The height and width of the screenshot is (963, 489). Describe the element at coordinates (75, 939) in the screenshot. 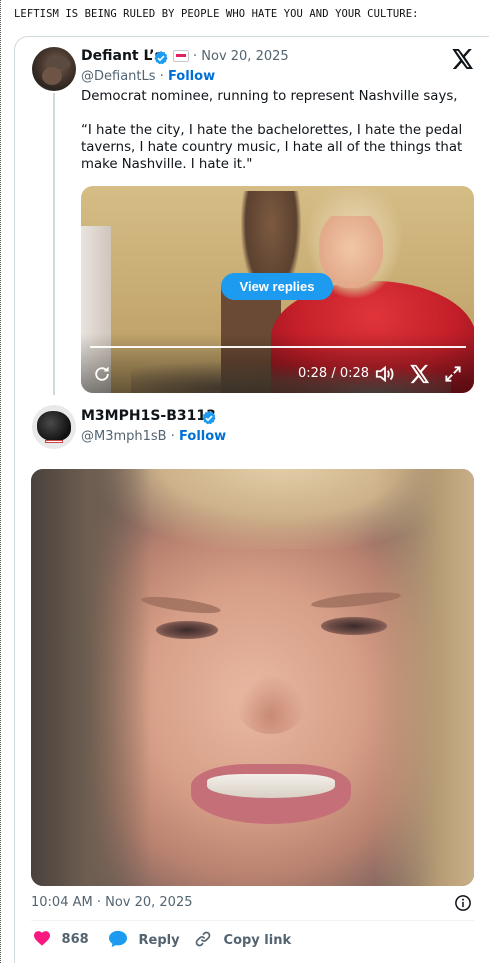

I see `like-count: 868` at that location.